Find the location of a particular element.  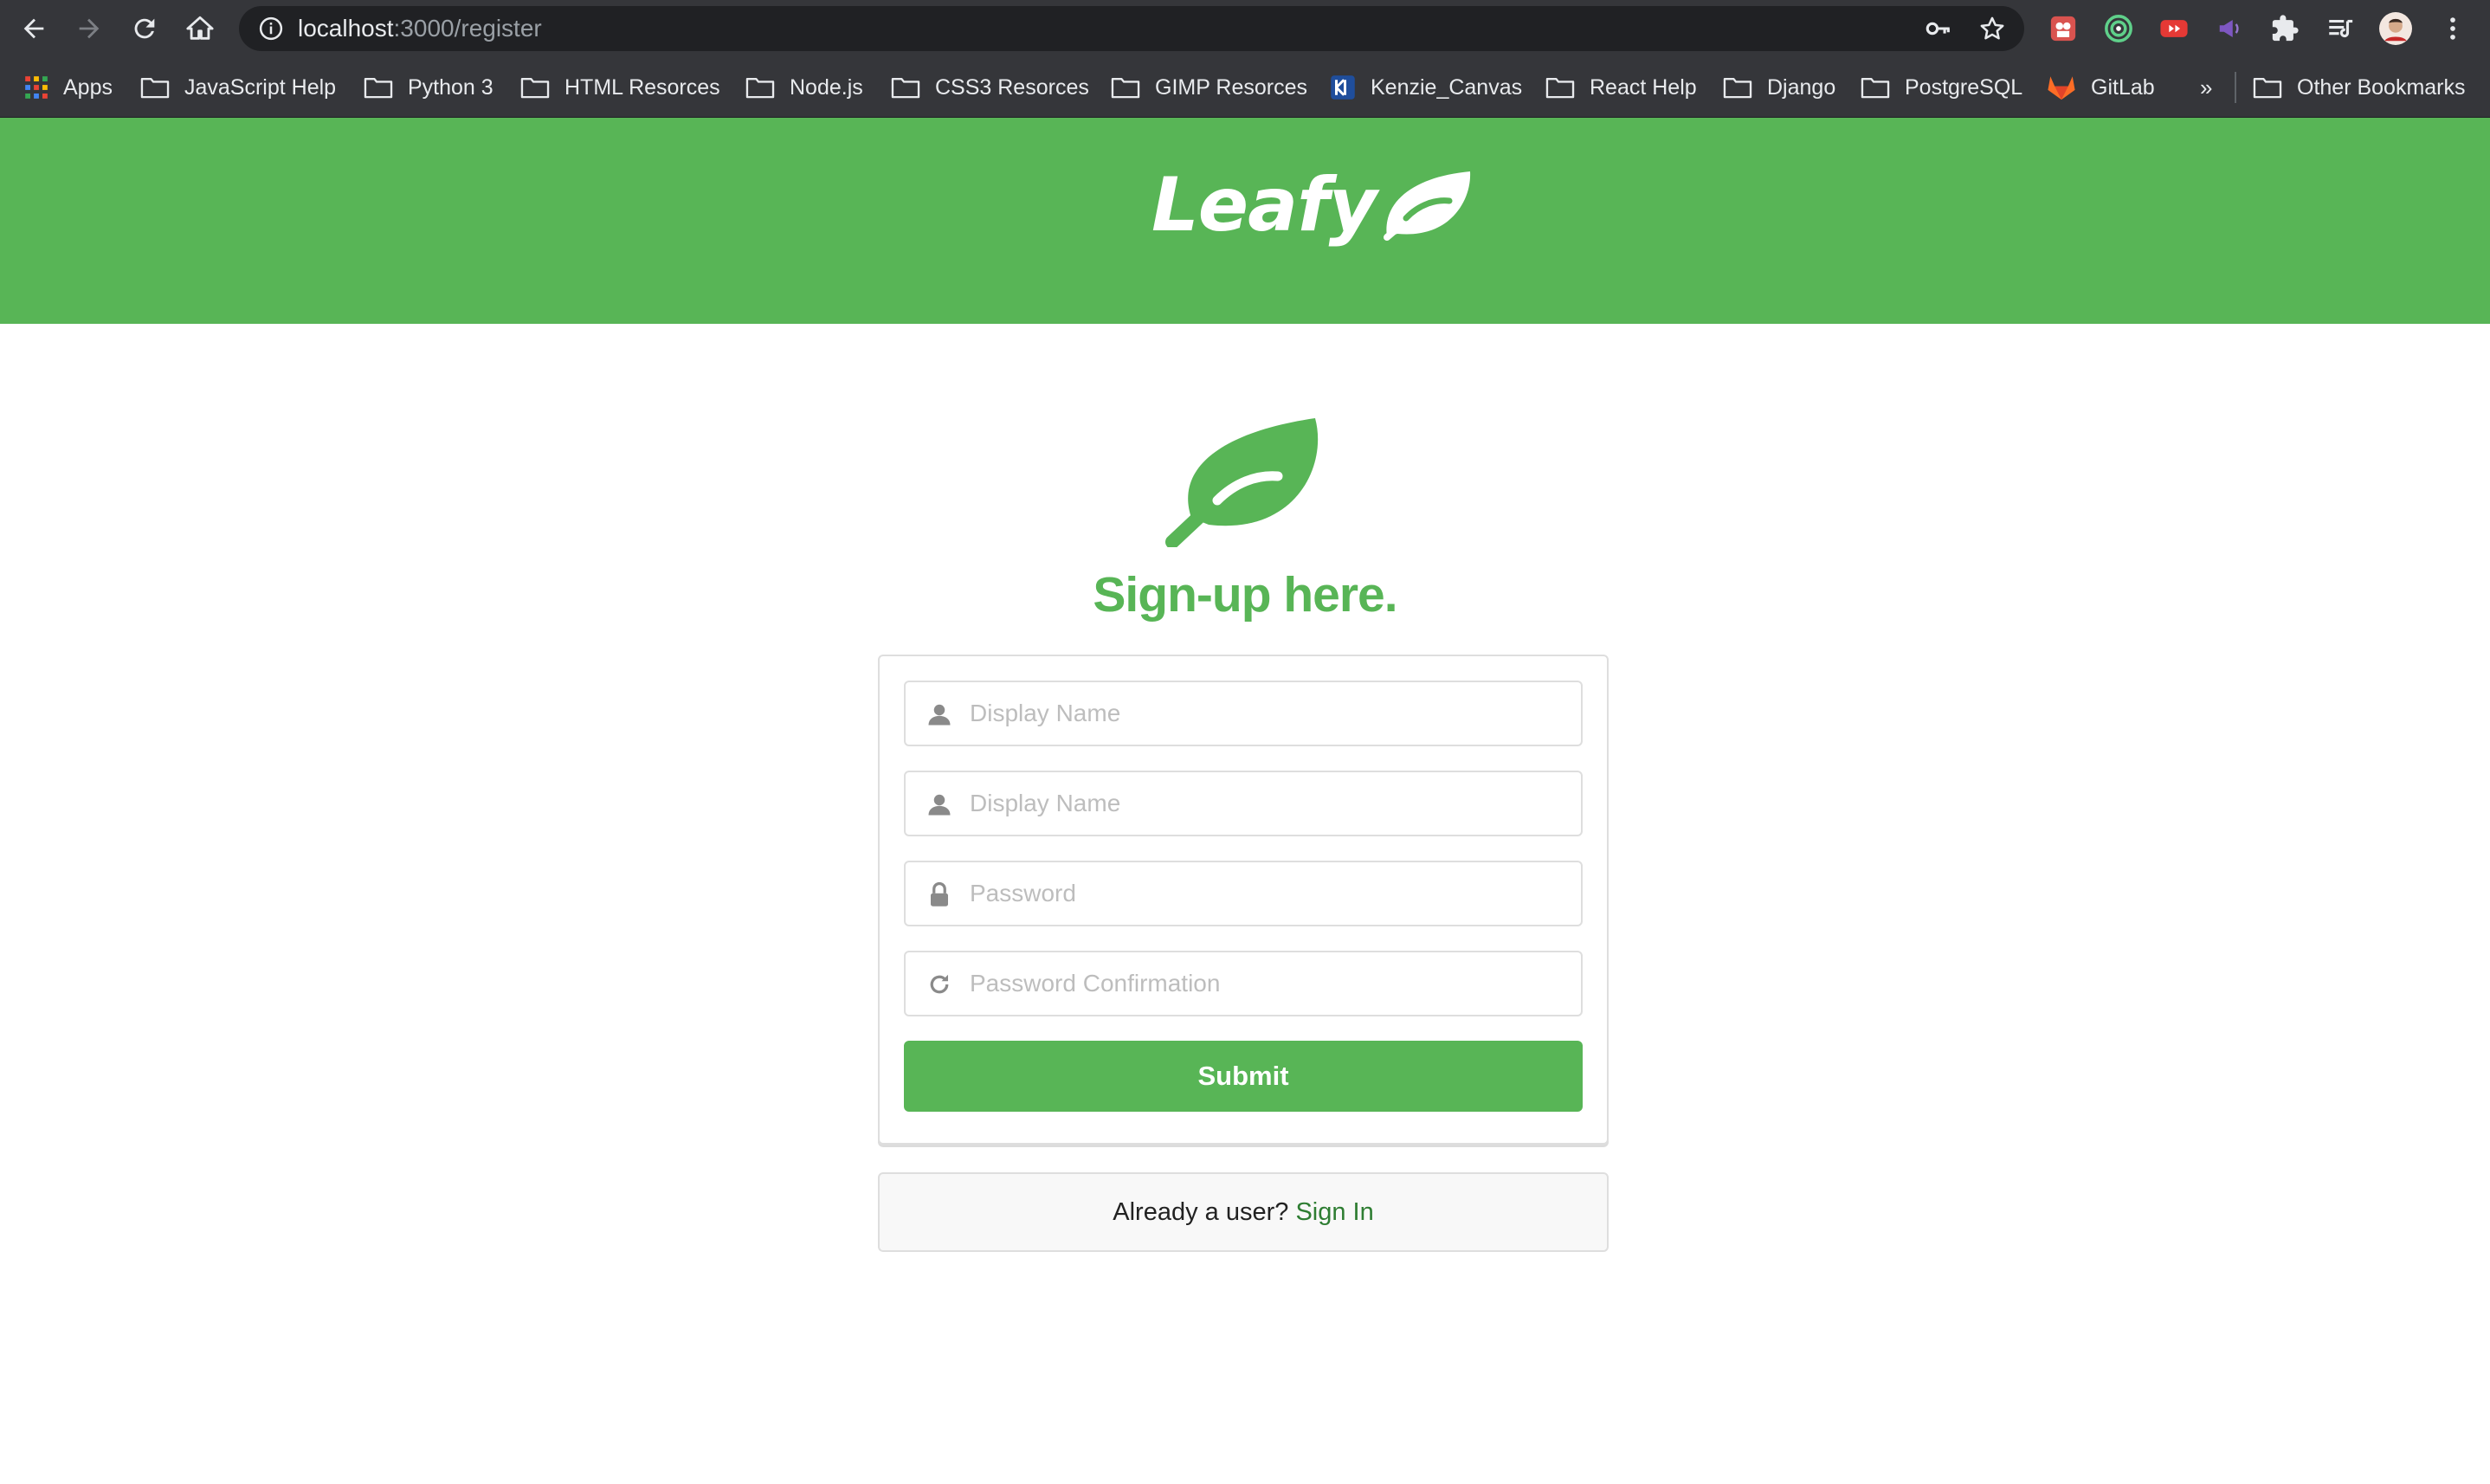

display-name-input is located at coordinates (1268, 713).